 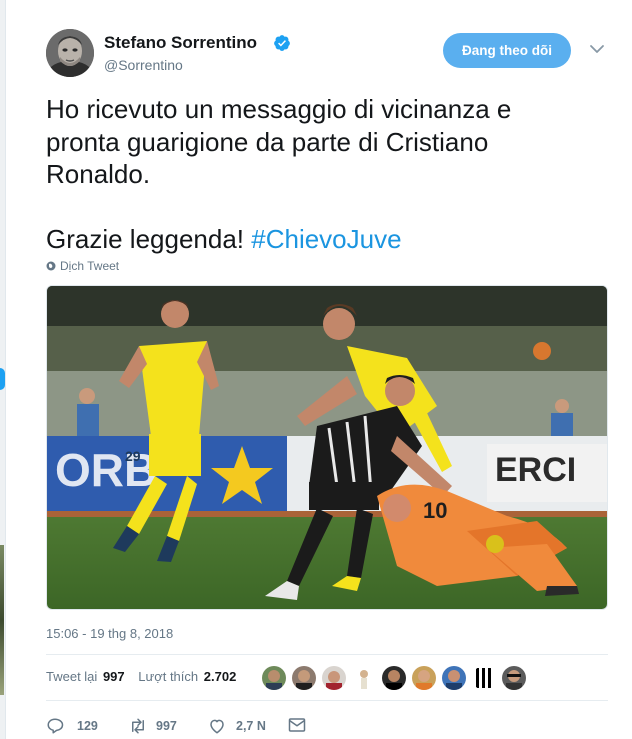 What do you see at coordinates (168, 676) in the screenshot?
I see `like-stat-label: Lượt thích` at bounding box center [168, 676].